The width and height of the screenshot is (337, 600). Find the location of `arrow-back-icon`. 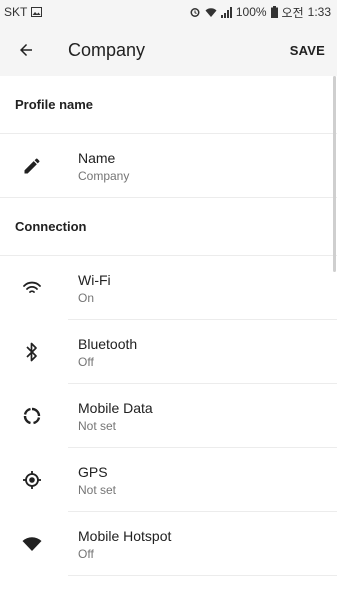

arrow-back-icon is located at coordinates (26, 50).